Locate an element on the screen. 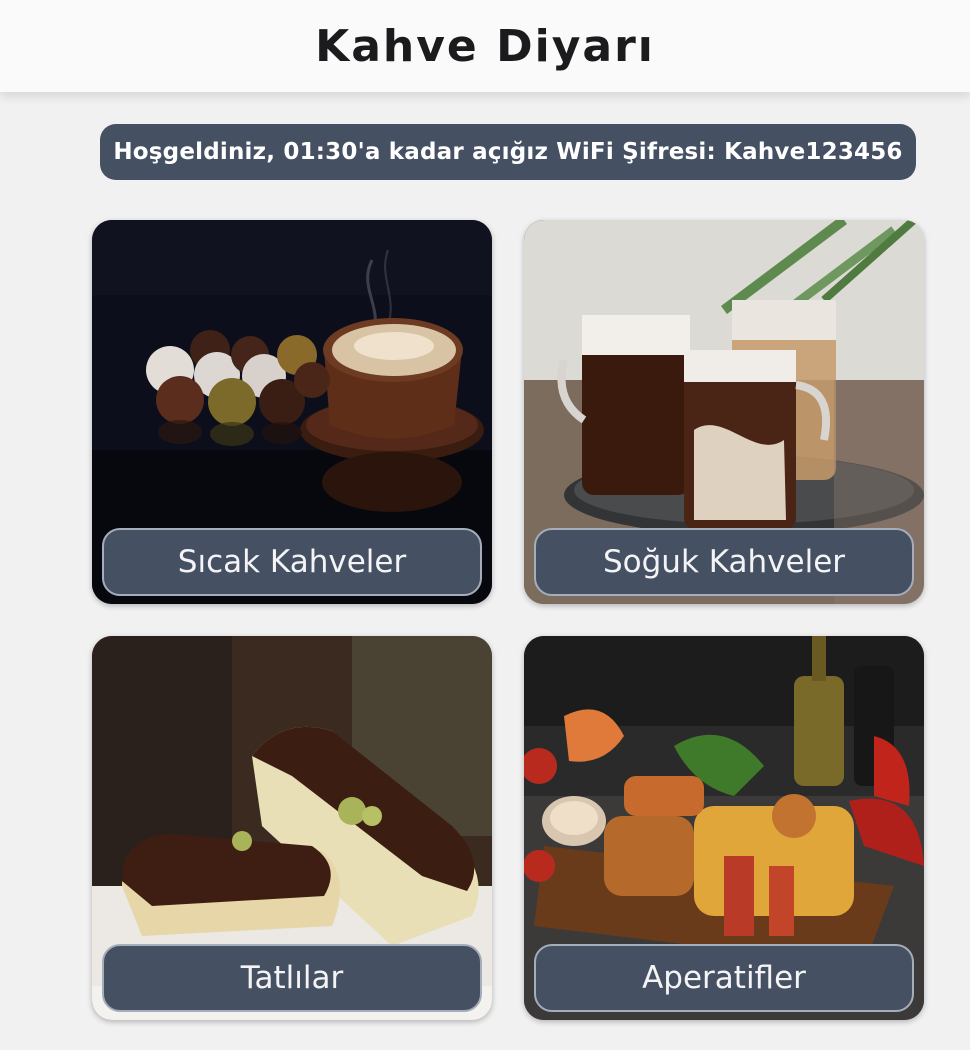  category-button-hot-coffees: Sıcak Kahveler is located at coordinates (292, 562).